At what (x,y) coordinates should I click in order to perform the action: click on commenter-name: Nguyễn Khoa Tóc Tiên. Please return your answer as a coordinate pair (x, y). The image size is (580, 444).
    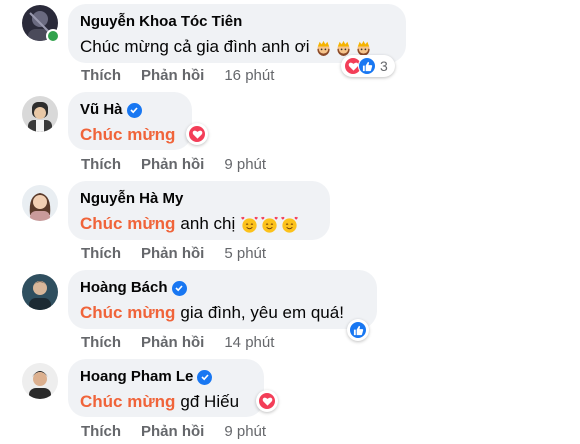
    Looking at the image, I should click on (237, 22).